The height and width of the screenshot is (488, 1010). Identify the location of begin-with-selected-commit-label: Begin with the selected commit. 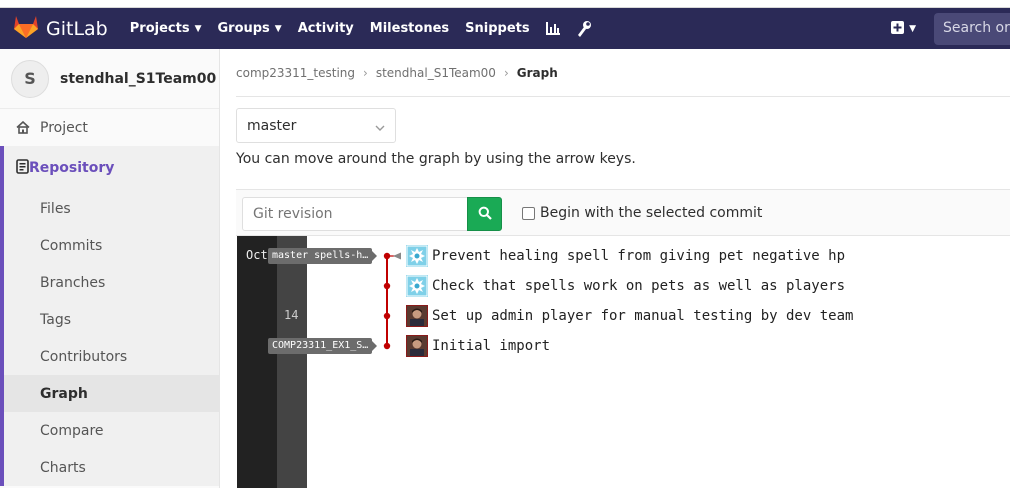
(651, 213).